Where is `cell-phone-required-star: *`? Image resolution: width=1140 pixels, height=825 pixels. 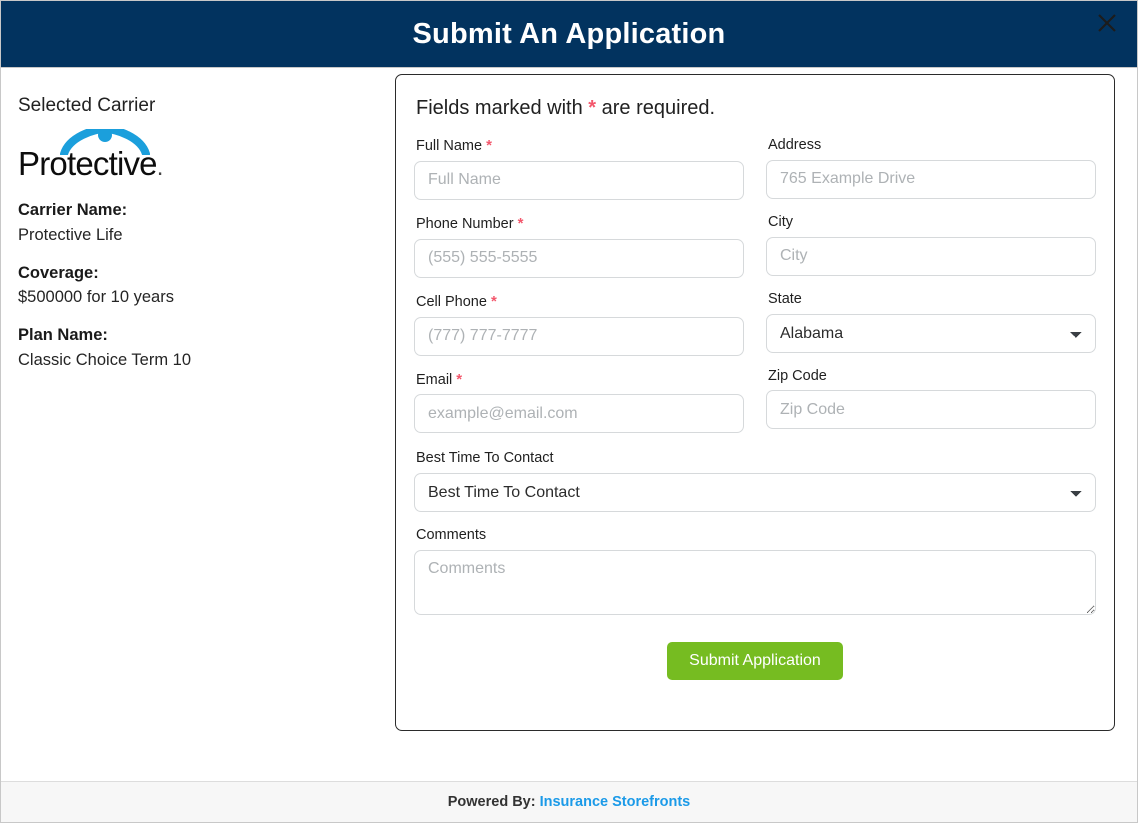
cell-phone-required-star: * is located at coordinates (493, 301).